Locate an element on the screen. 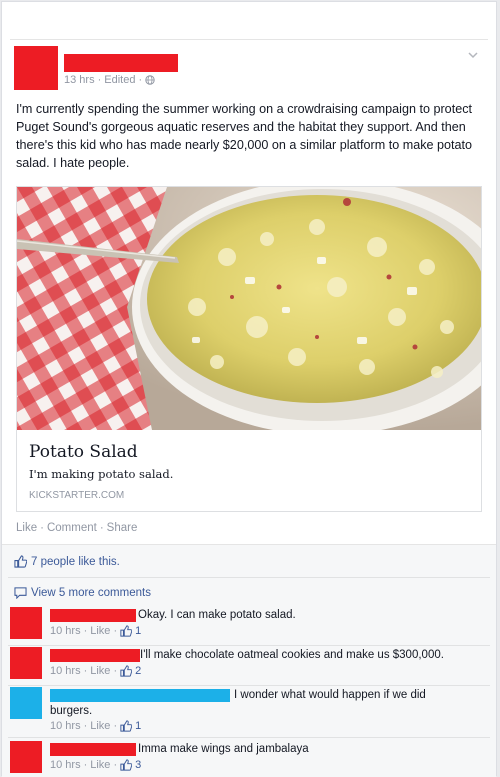 The image size is (500, 777). likes-summary: 7 people like this. is located at coordinates (67, 561).